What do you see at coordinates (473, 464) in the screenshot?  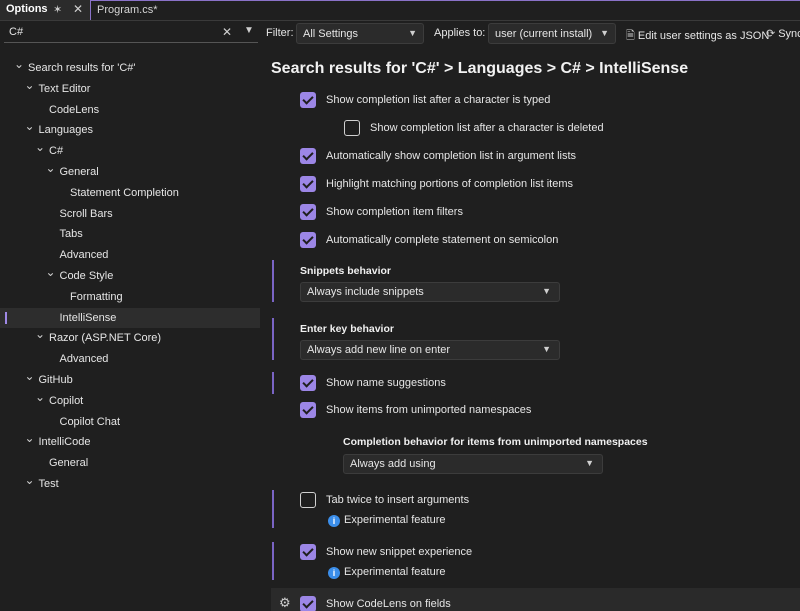 I see `completion-behavior-dropdown: Always add using ▼` at bounding box center [473, 464].